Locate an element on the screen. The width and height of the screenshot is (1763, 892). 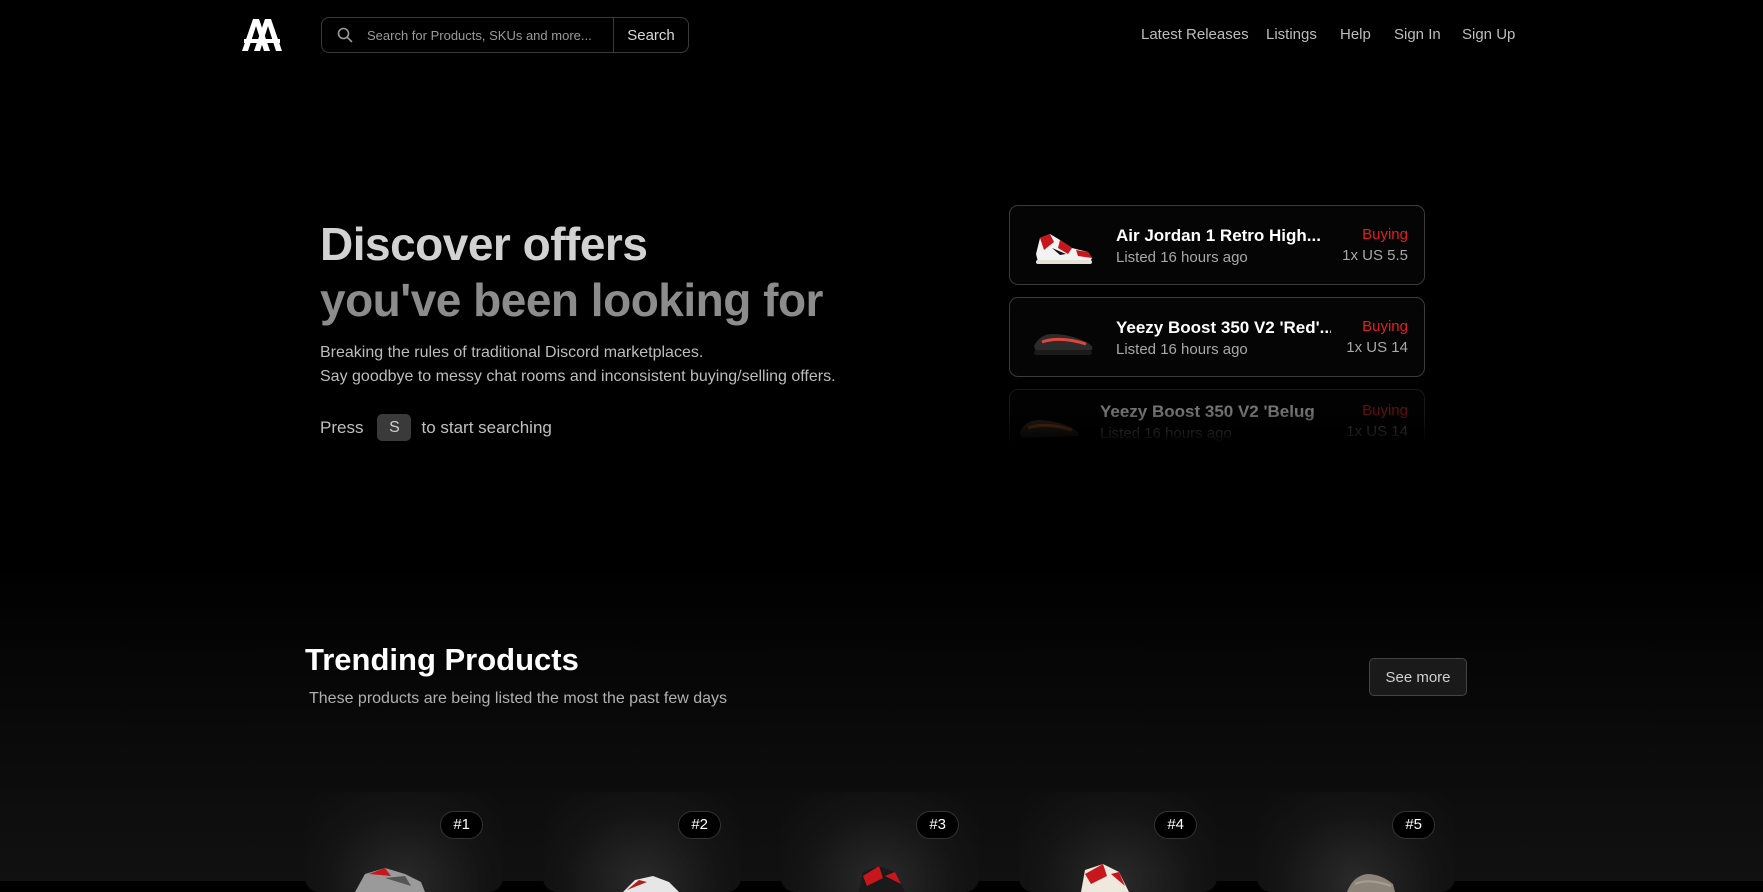
rank-badge: #1 is located at coordinates (461, 825).